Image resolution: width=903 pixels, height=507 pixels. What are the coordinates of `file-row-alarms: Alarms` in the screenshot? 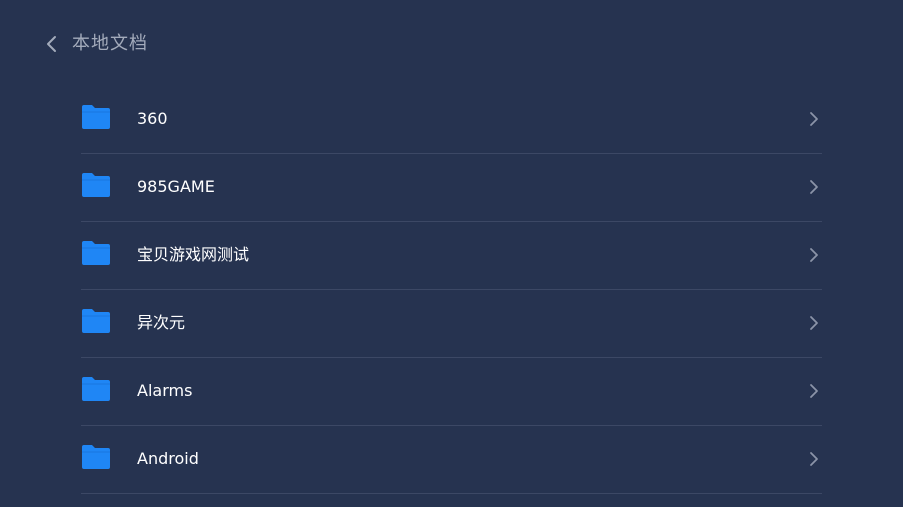 It's located at (451, 392).